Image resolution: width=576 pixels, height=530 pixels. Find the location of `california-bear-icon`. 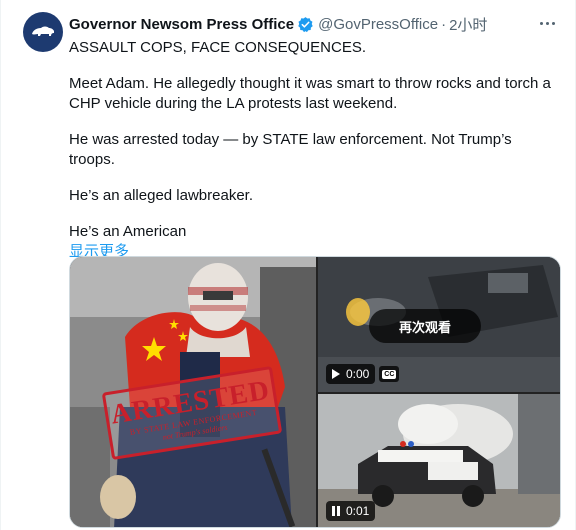

california-bear-icon is located at coordinates (43, 31).